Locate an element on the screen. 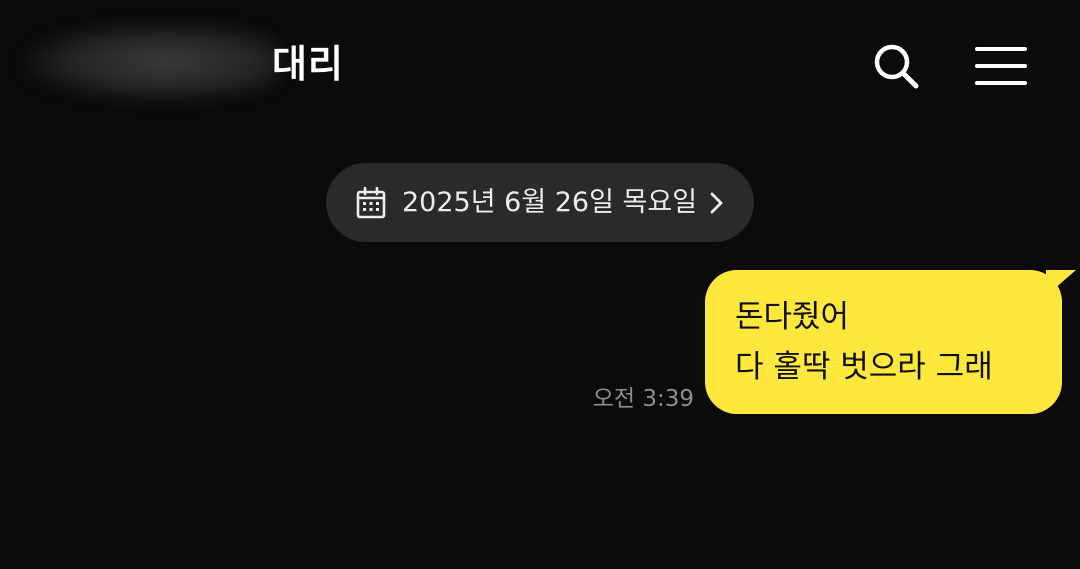 The height and width of the screenshot is (569, 1080). date-divider-label: 2025년 6월 26일 목요일 is located at coordinates (550, 202).